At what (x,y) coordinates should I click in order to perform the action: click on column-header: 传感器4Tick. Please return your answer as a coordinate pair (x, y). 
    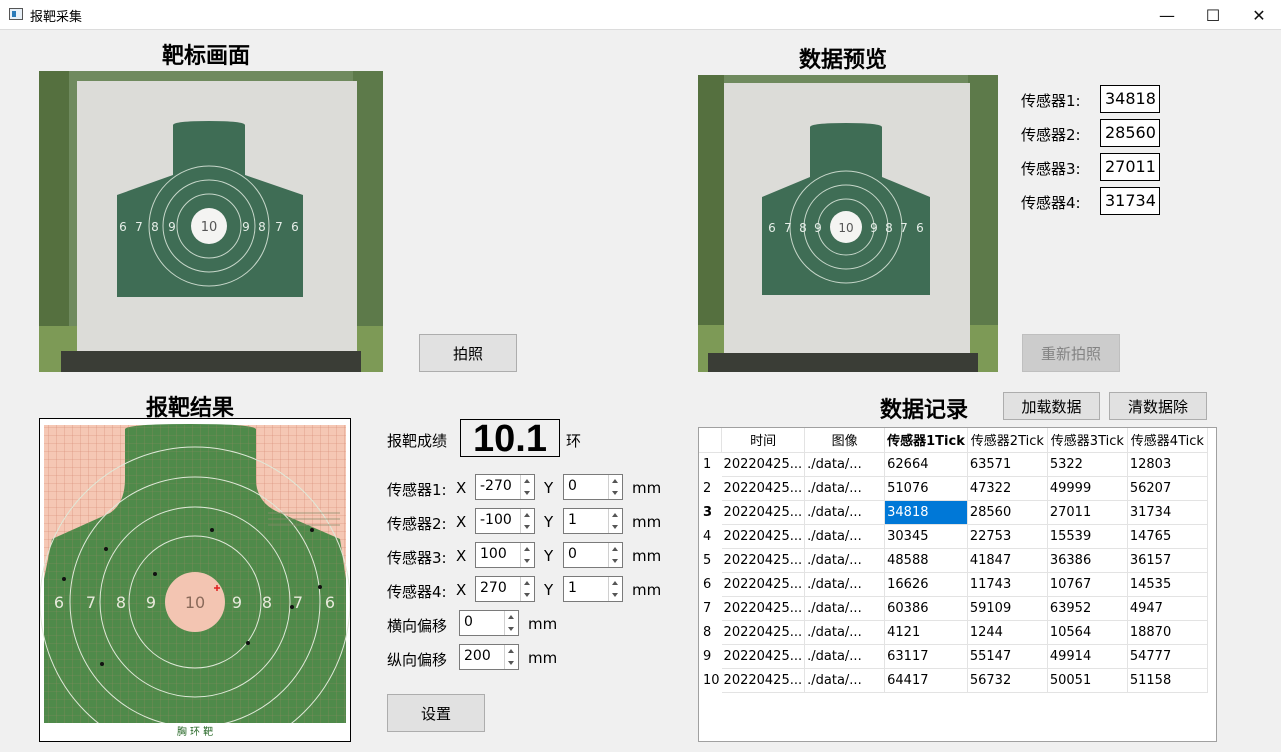
    Looking at the image, I should click on (1167, 440).